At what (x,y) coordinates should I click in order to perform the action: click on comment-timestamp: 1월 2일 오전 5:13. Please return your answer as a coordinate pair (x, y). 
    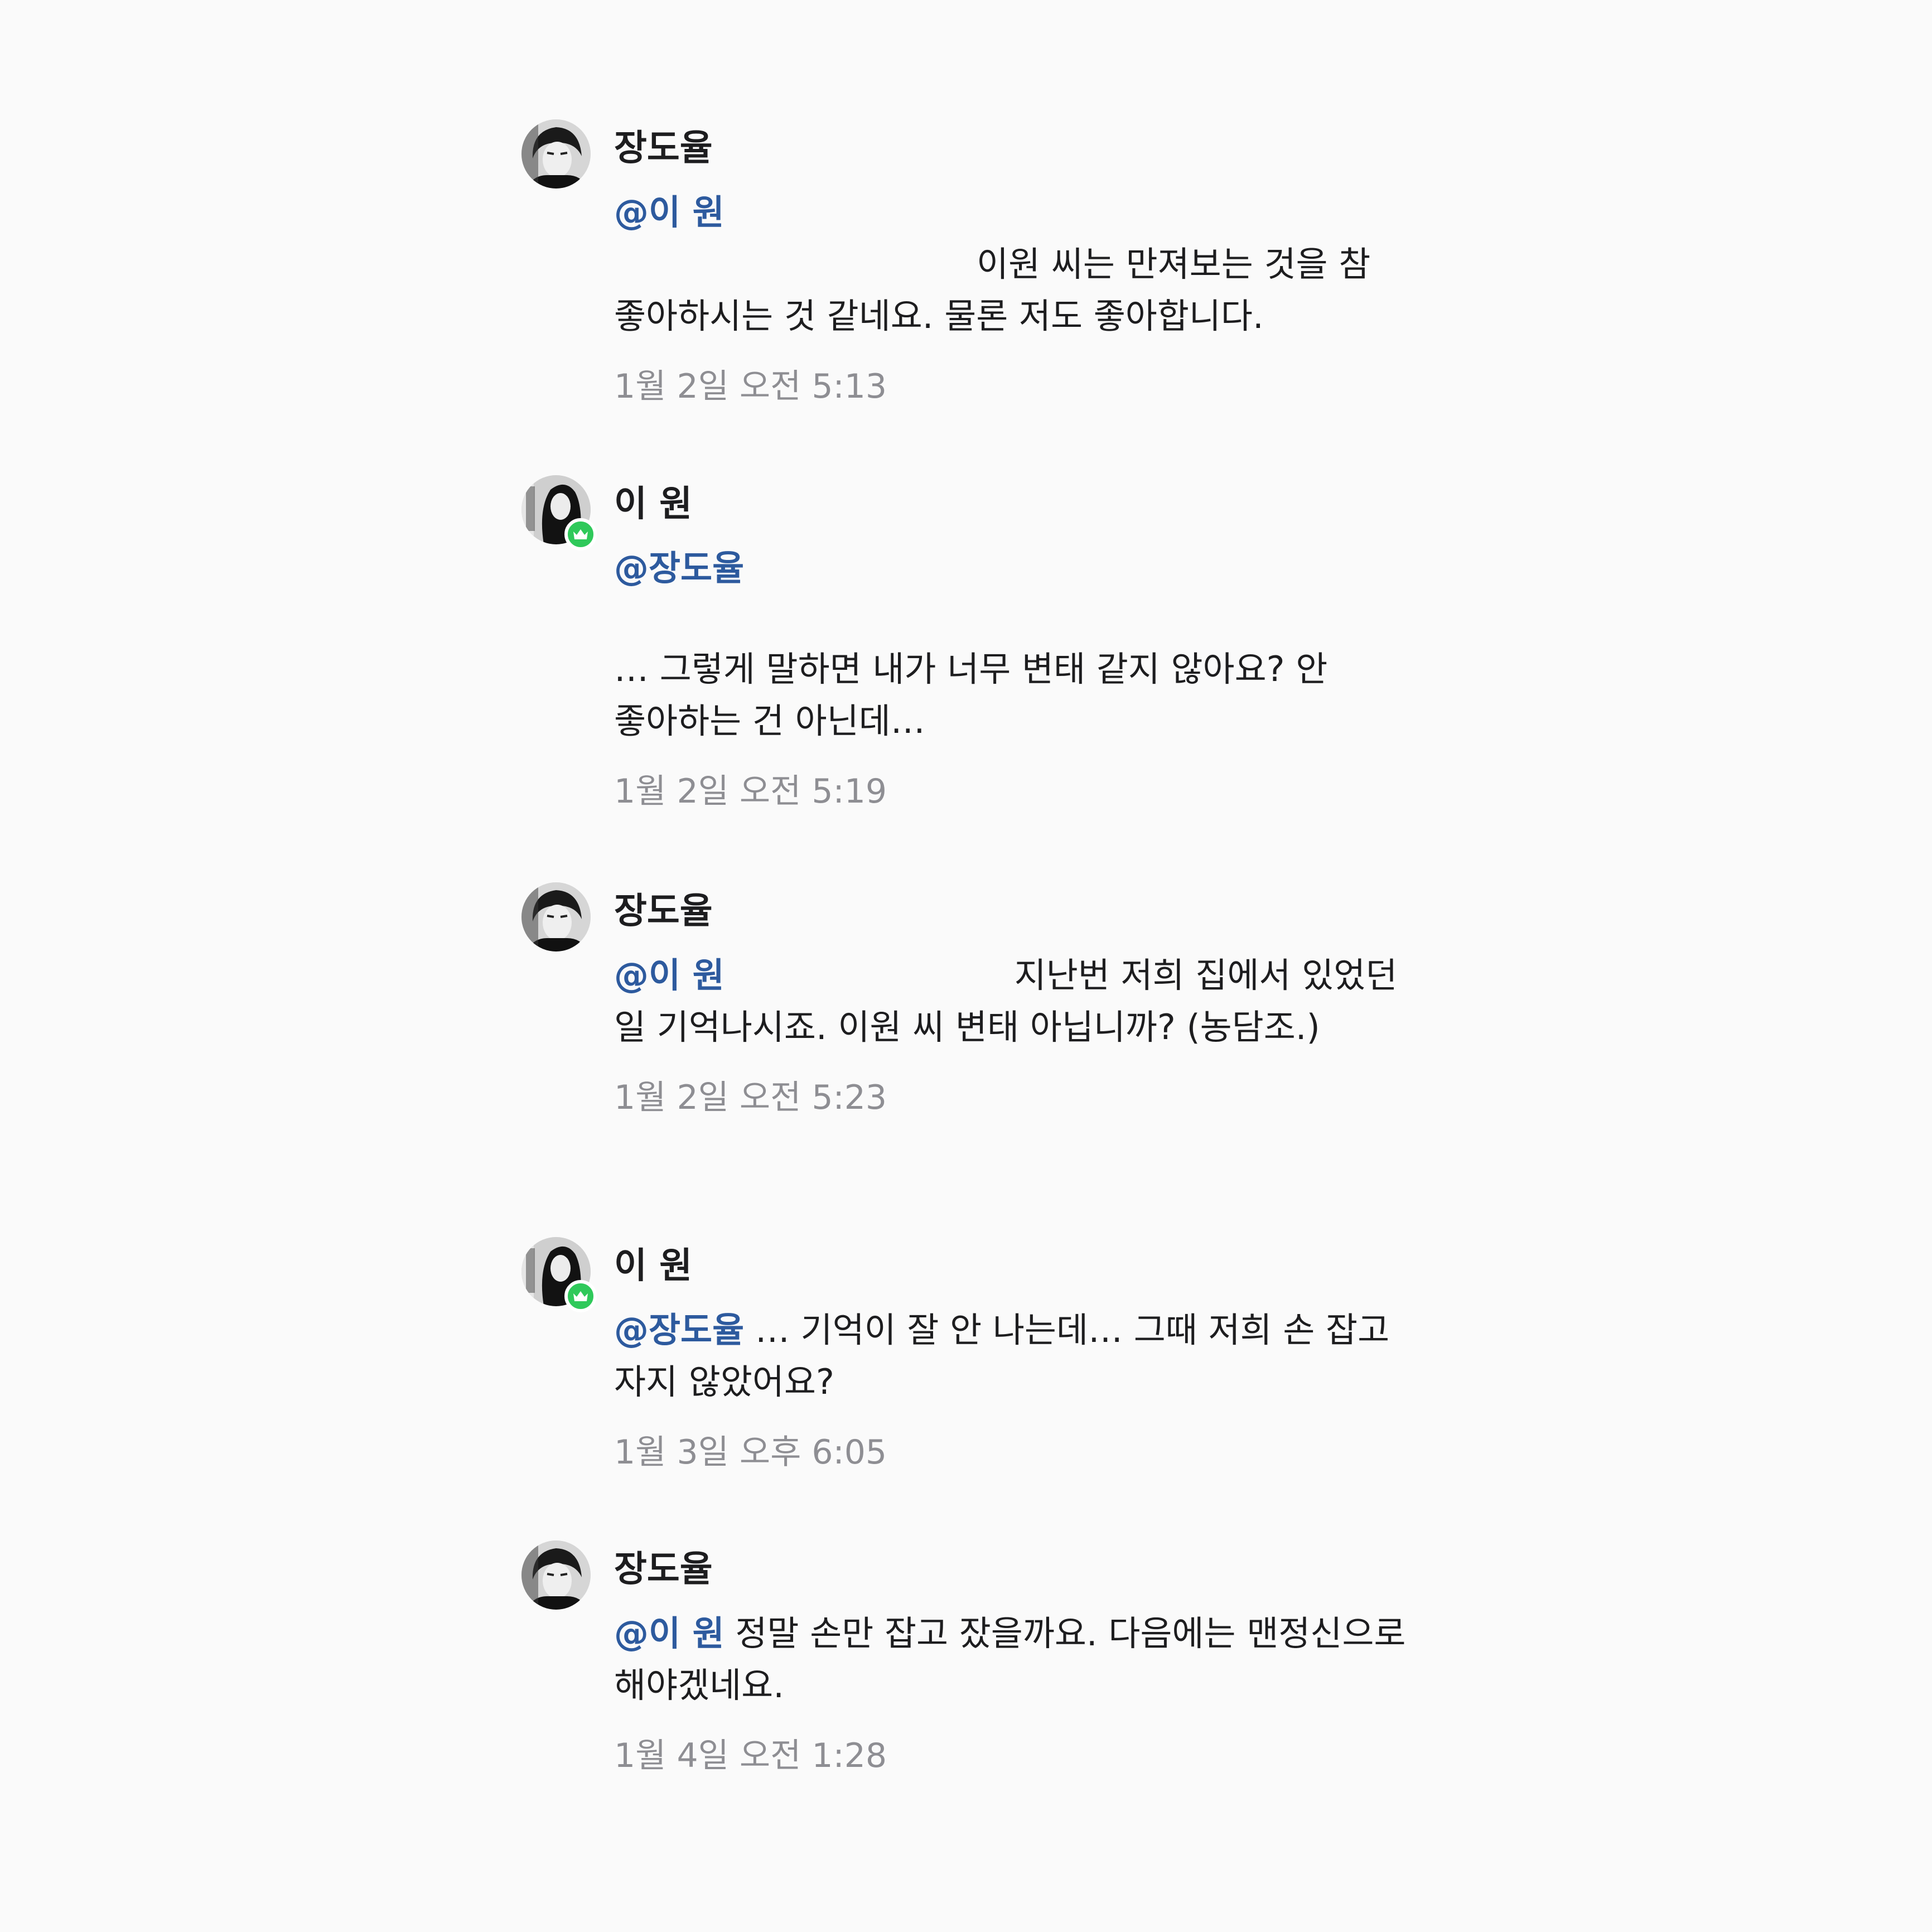
    Looking at the image, I should click on (750, 386).